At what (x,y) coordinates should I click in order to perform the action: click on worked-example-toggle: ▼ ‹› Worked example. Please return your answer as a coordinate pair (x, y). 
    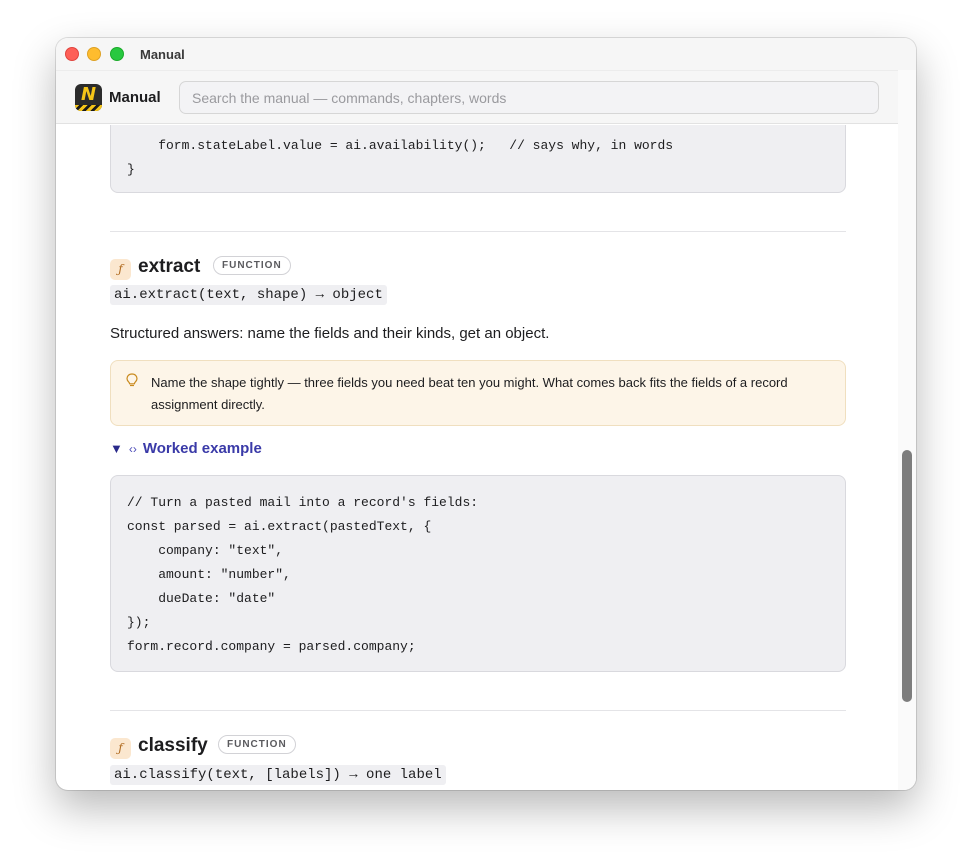
    Looking at the image, I should click on (186, 448).